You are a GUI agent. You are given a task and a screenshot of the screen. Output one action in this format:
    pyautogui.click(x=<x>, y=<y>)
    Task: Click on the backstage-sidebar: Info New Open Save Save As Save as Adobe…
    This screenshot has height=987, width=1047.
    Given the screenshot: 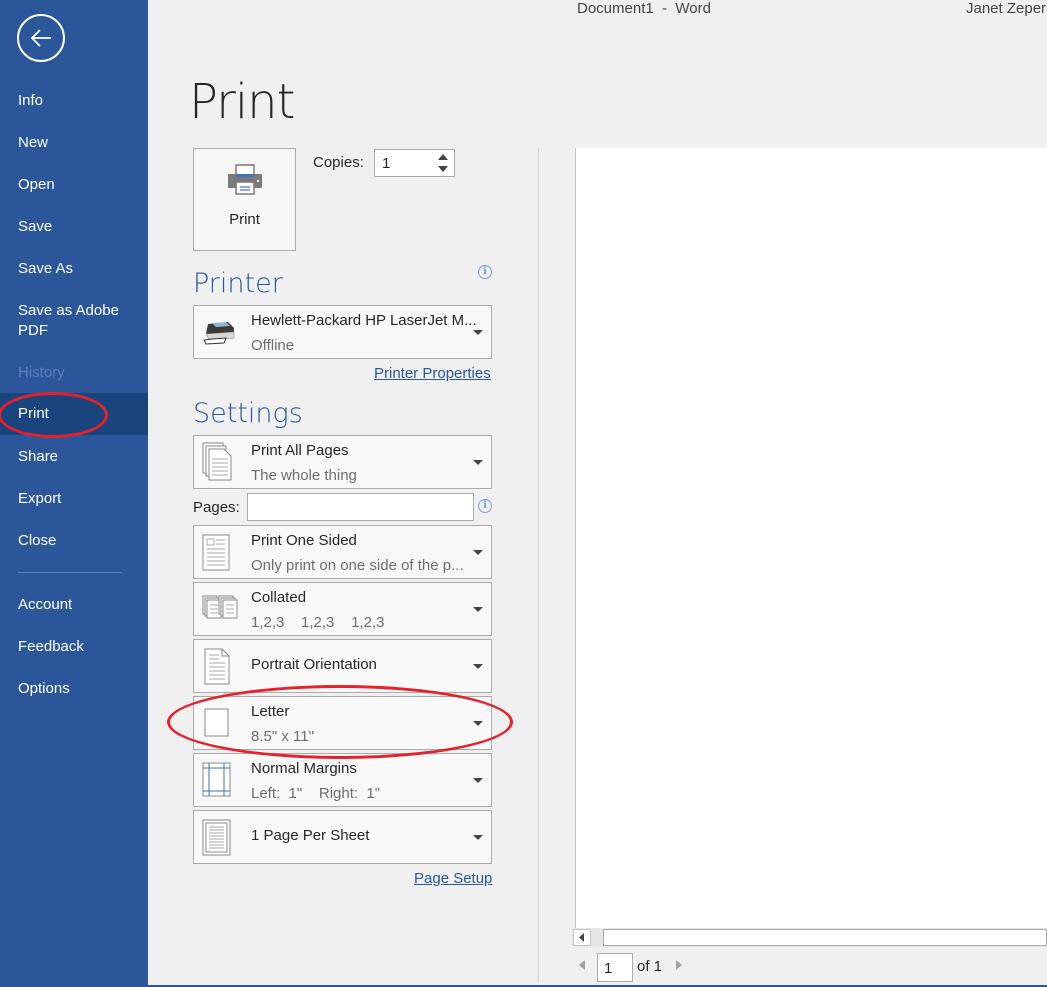 What is the action you would take?
    pyautogui.click(x=74, y=493)
    